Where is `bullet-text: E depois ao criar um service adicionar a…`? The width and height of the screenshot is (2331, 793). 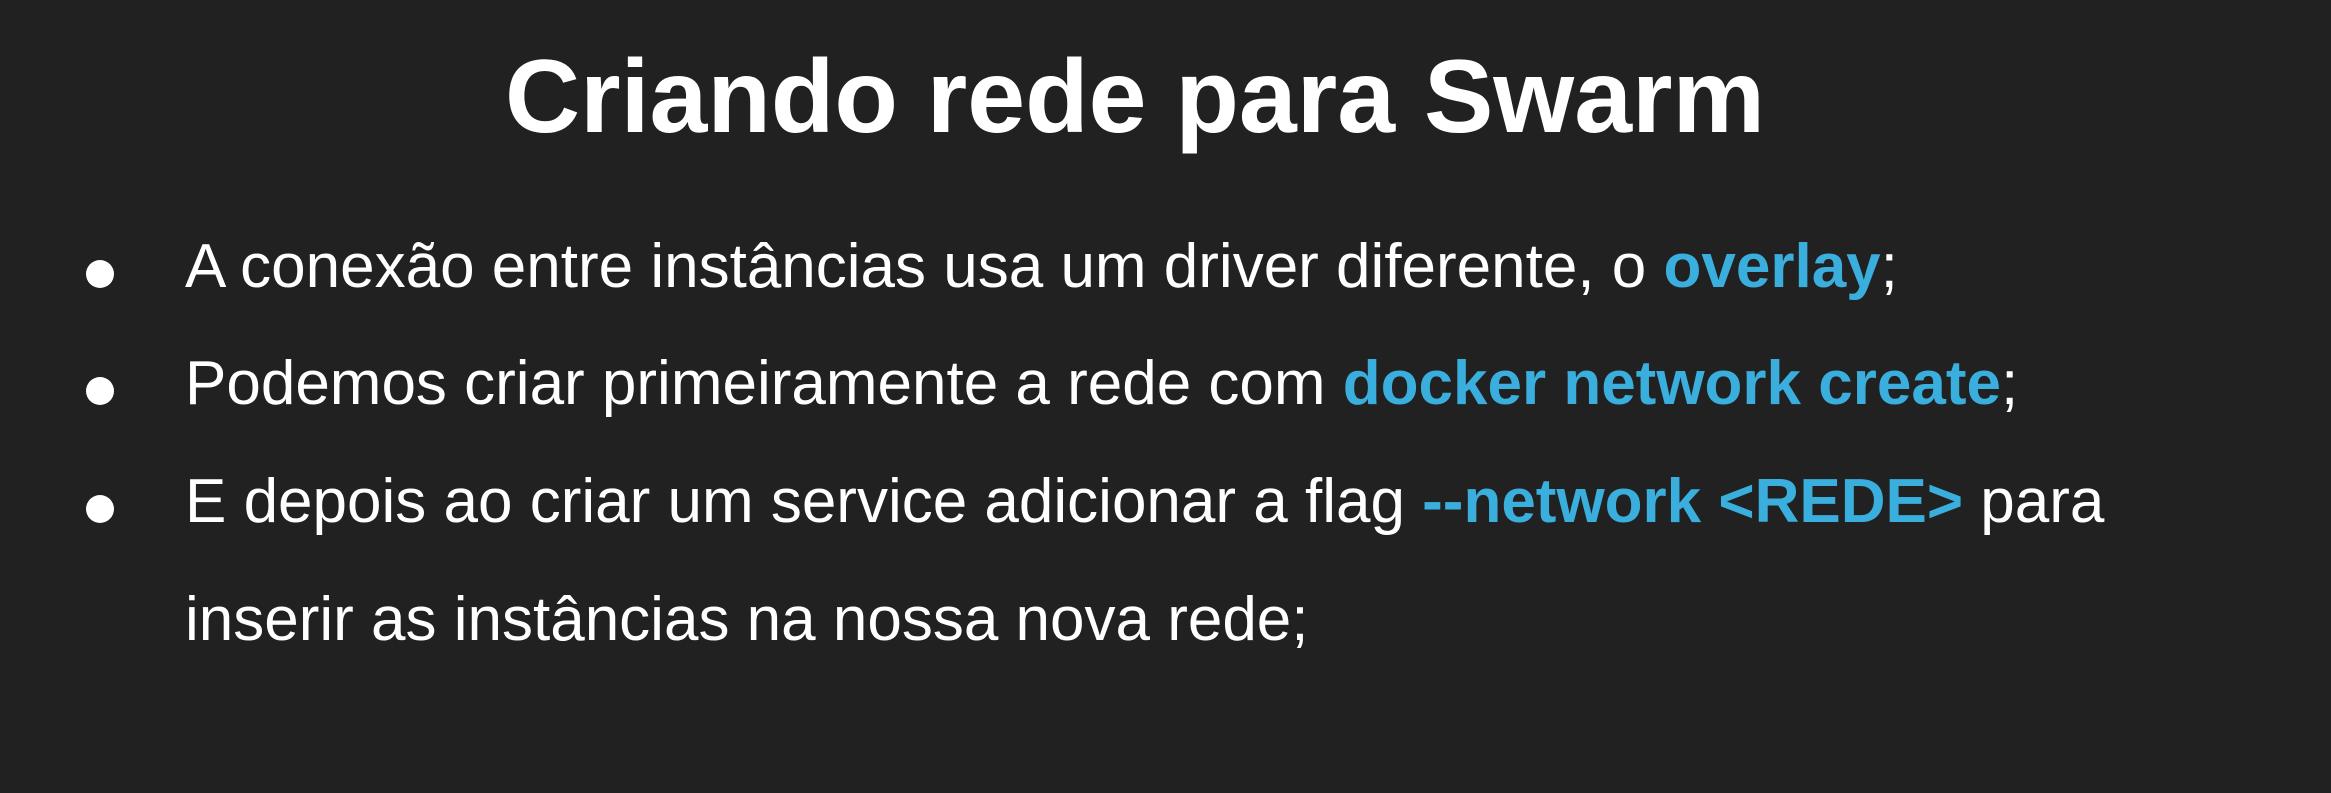
bullet-text: E depois ao criar um service adicionar a… is located at coordinates (1144, 502).